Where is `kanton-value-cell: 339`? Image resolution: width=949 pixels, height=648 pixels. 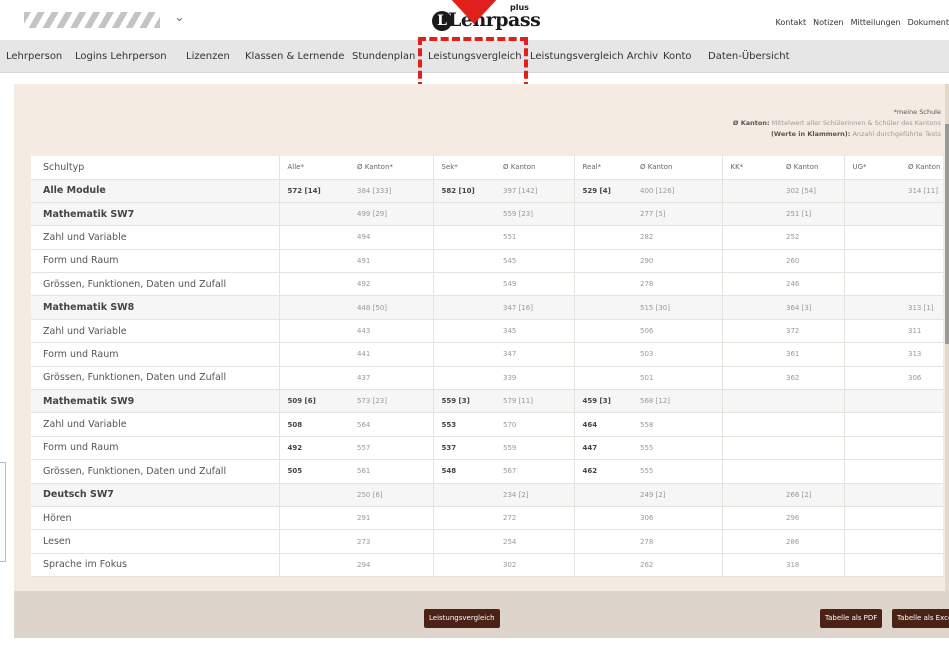
kanton-value-cell: 339 is located at coordinates (536, 378).